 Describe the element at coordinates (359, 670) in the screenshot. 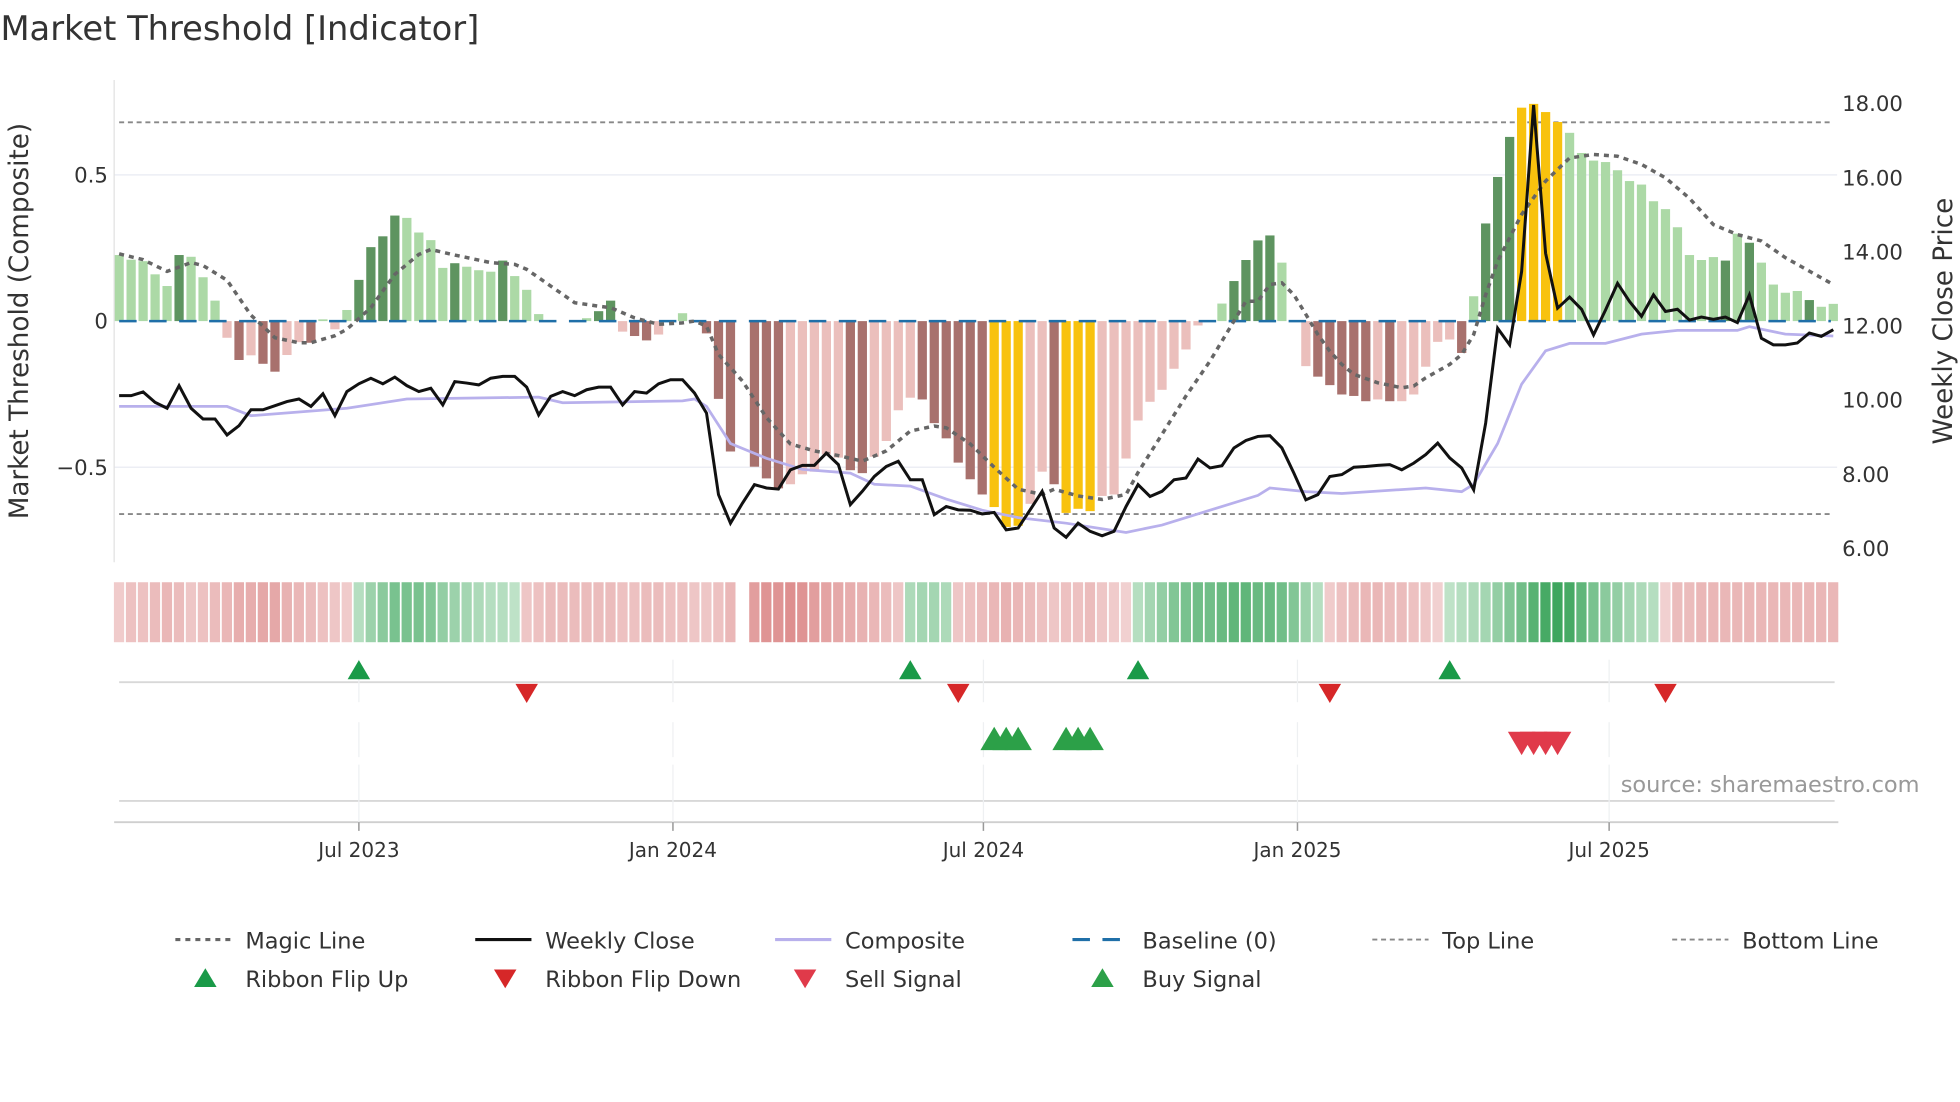

I see `ribbon-flip-up-marker` at that location.